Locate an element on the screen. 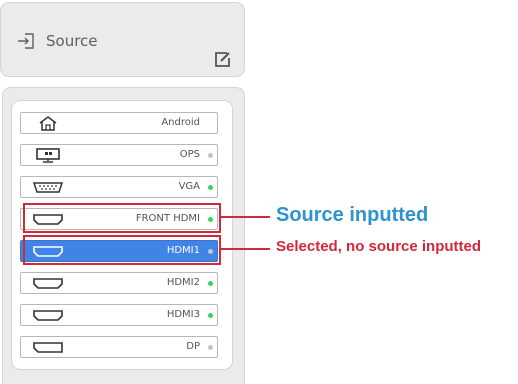 This screenshot has width=518, height=384. source-header: Source is located at coordinates (122, 39).